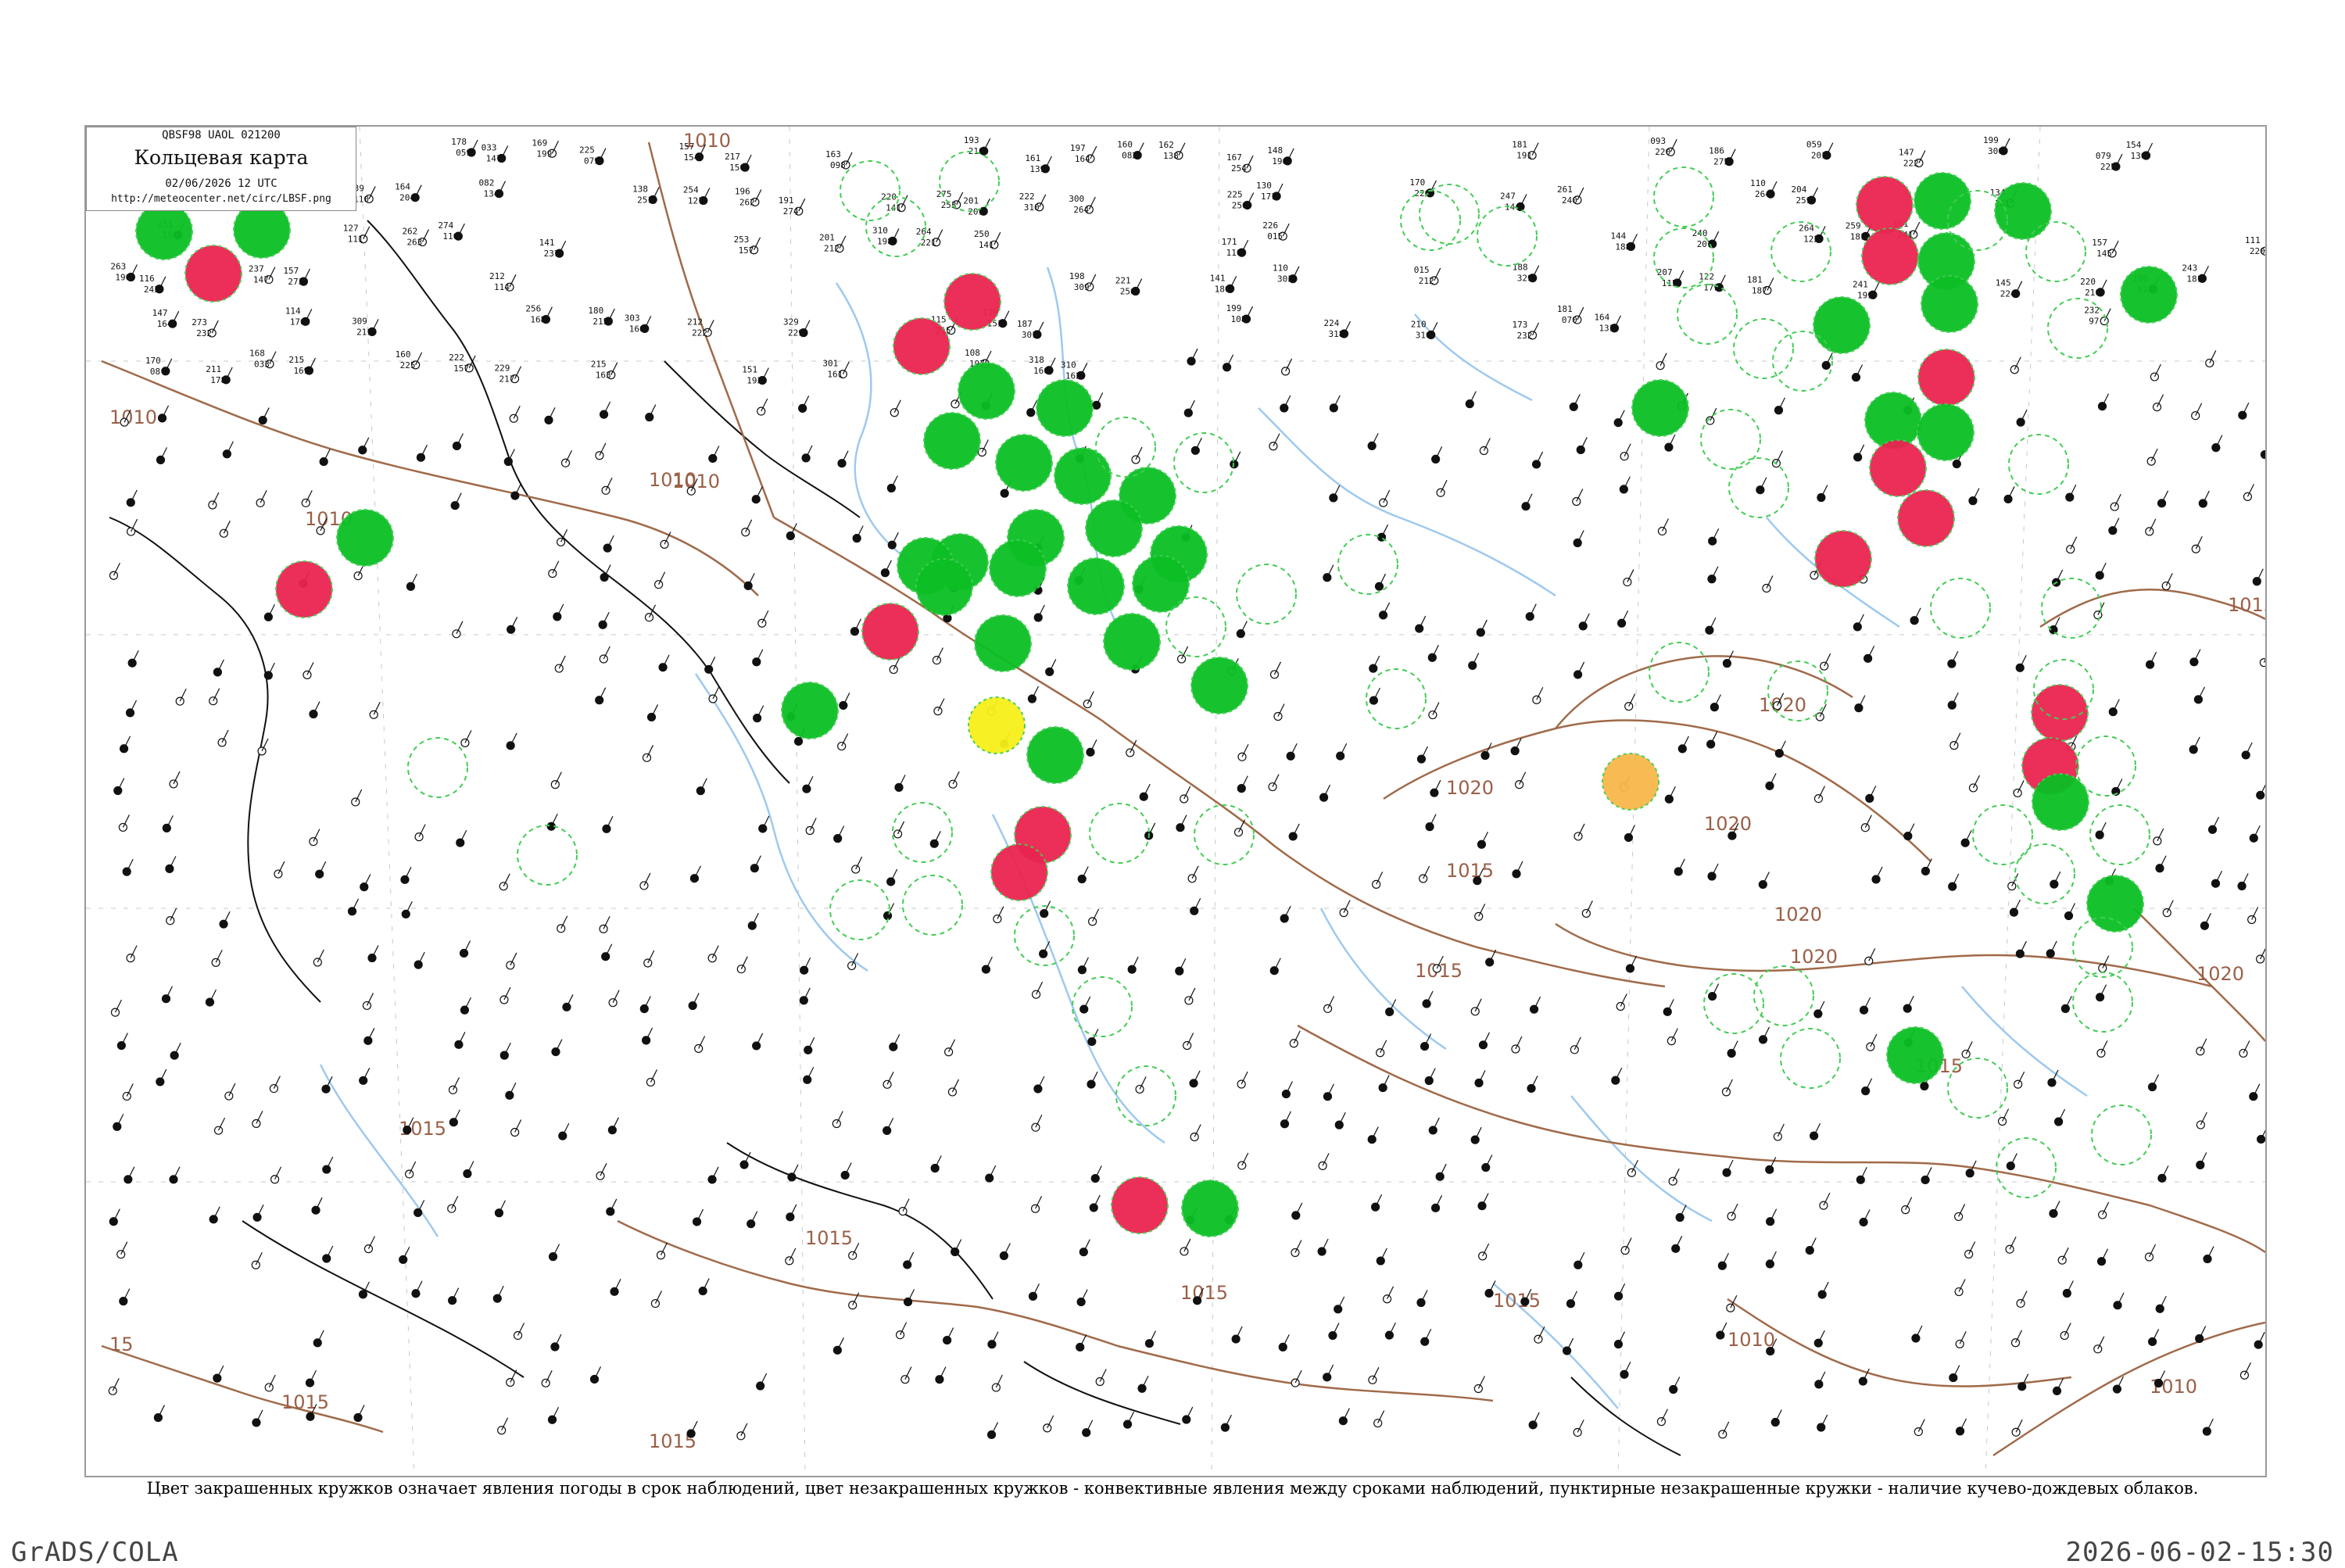 The width and height of the screenshot is (2345, 1568). What do you see at coordinates (218, 380) in the screenshot?
I see `station-value: 178` at bounding box center [218, 380].